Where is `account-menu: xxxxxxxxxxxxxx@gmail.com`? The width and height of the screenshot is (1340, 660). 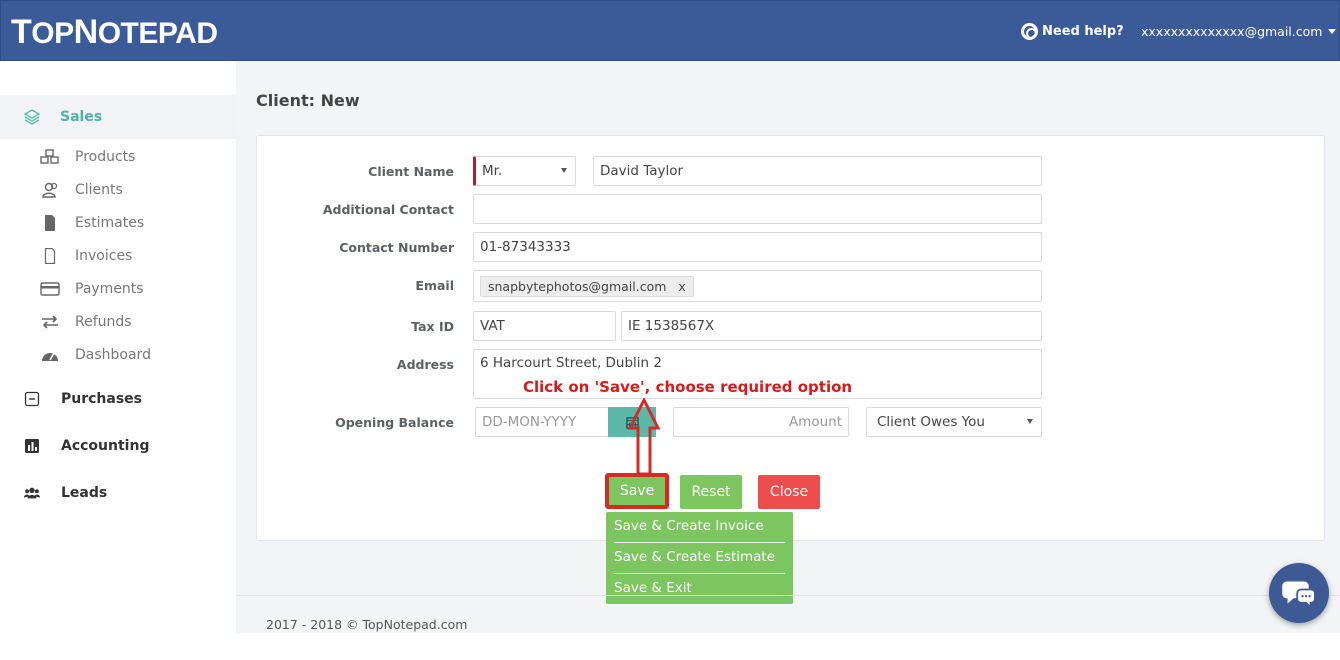
account-menu: xxxxxxxxxxxxxx@gmail.com is located at coordinates (1239, 31).